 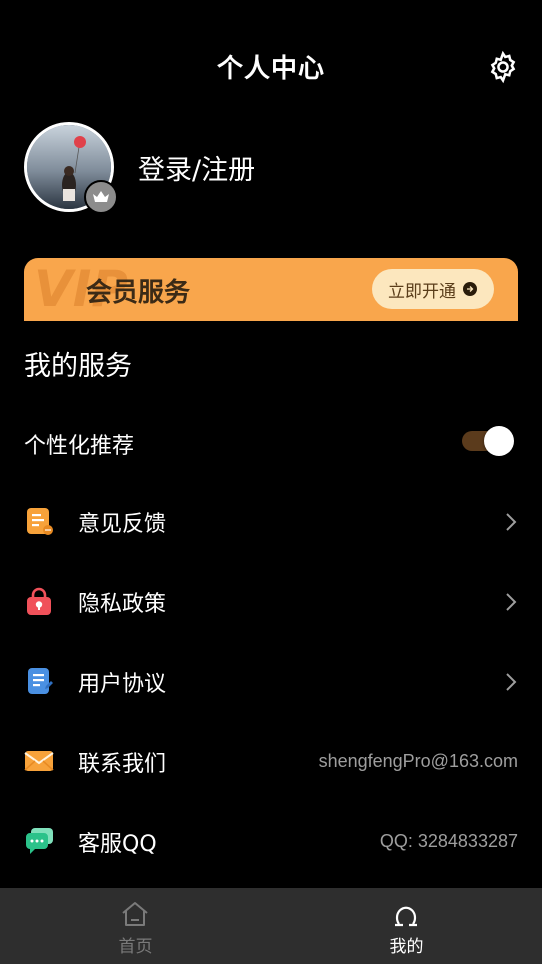 I want to click on home-icon, so click(x=135, y=914).